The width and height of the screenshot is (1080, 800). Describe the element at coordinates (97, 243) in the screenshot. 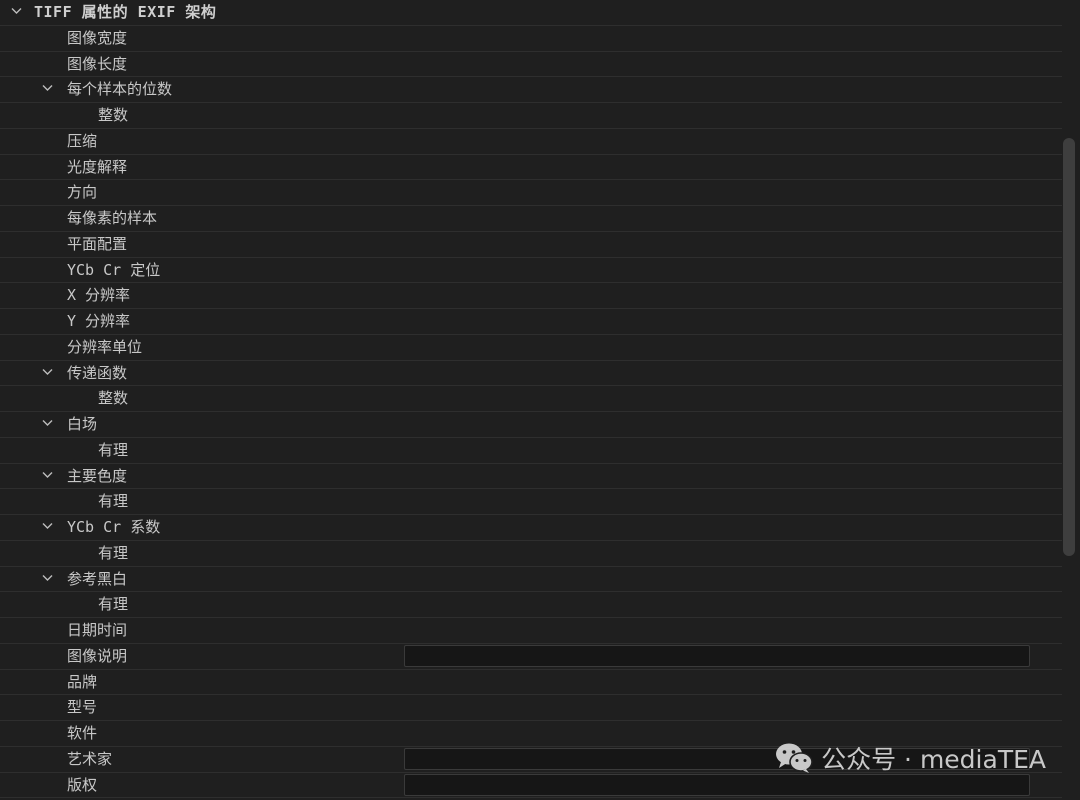

I see `tree-row-label: 平面配置` at that location.